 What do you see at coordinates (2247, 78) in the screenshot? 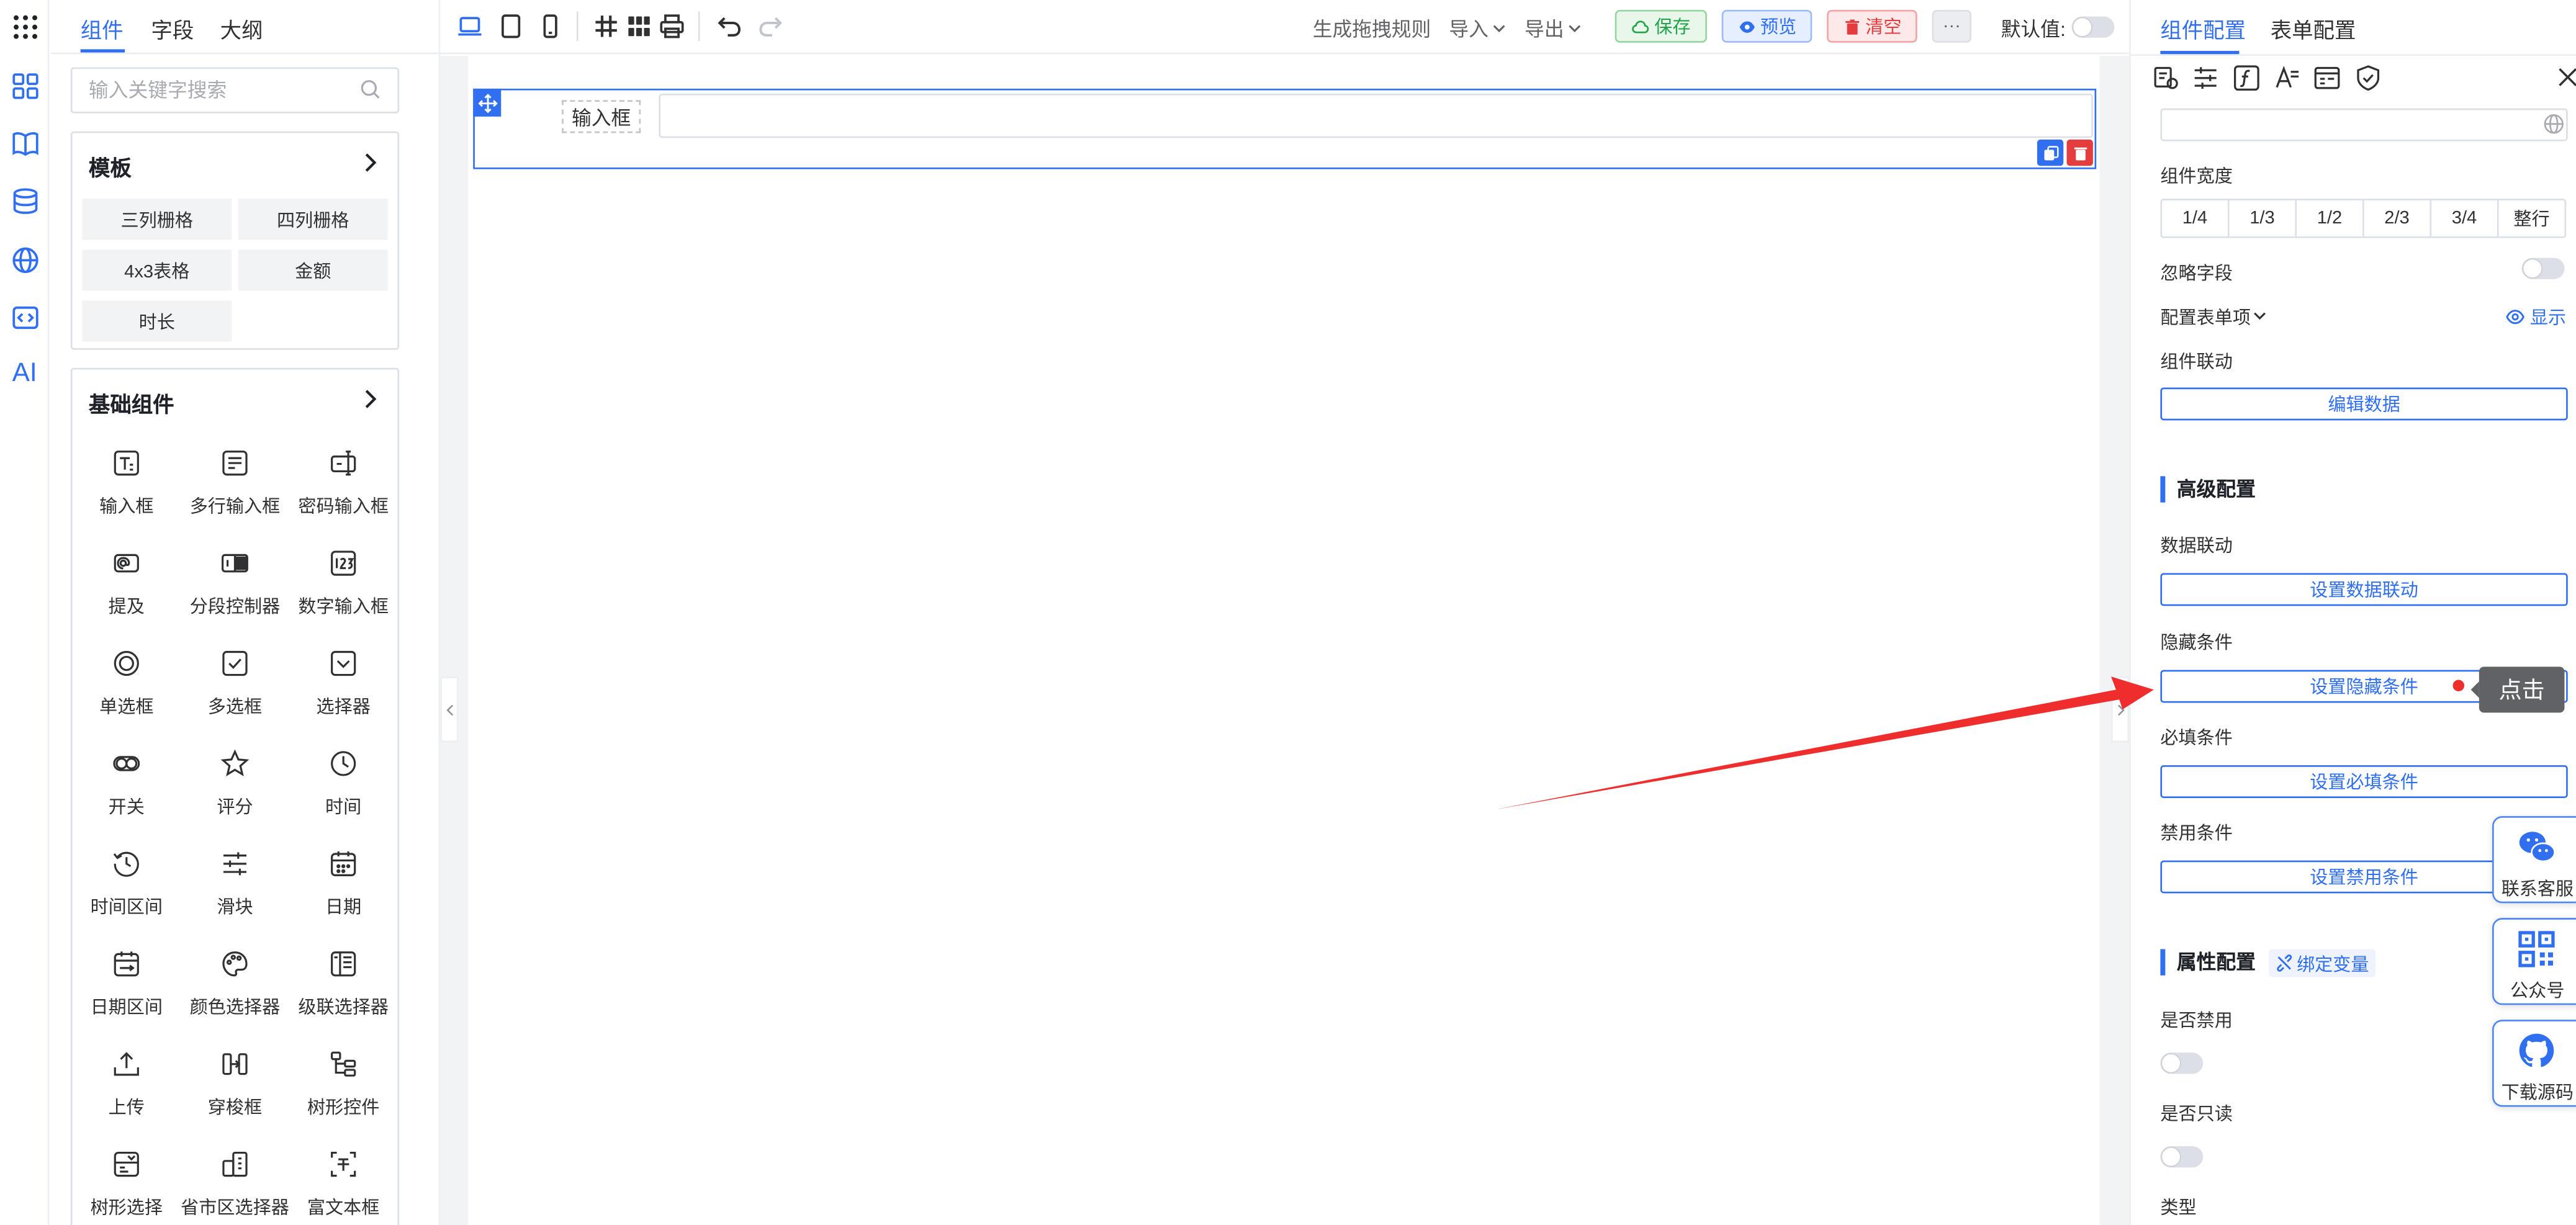
I see `function-icon` at bounding box center [2247, 78].